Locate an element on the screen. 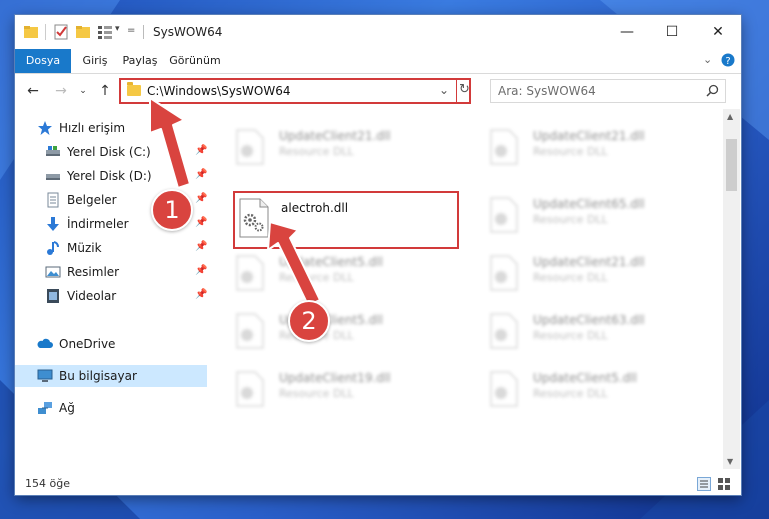  search-input: Ara: SysWOW64 is located at coordinates (608, 91).